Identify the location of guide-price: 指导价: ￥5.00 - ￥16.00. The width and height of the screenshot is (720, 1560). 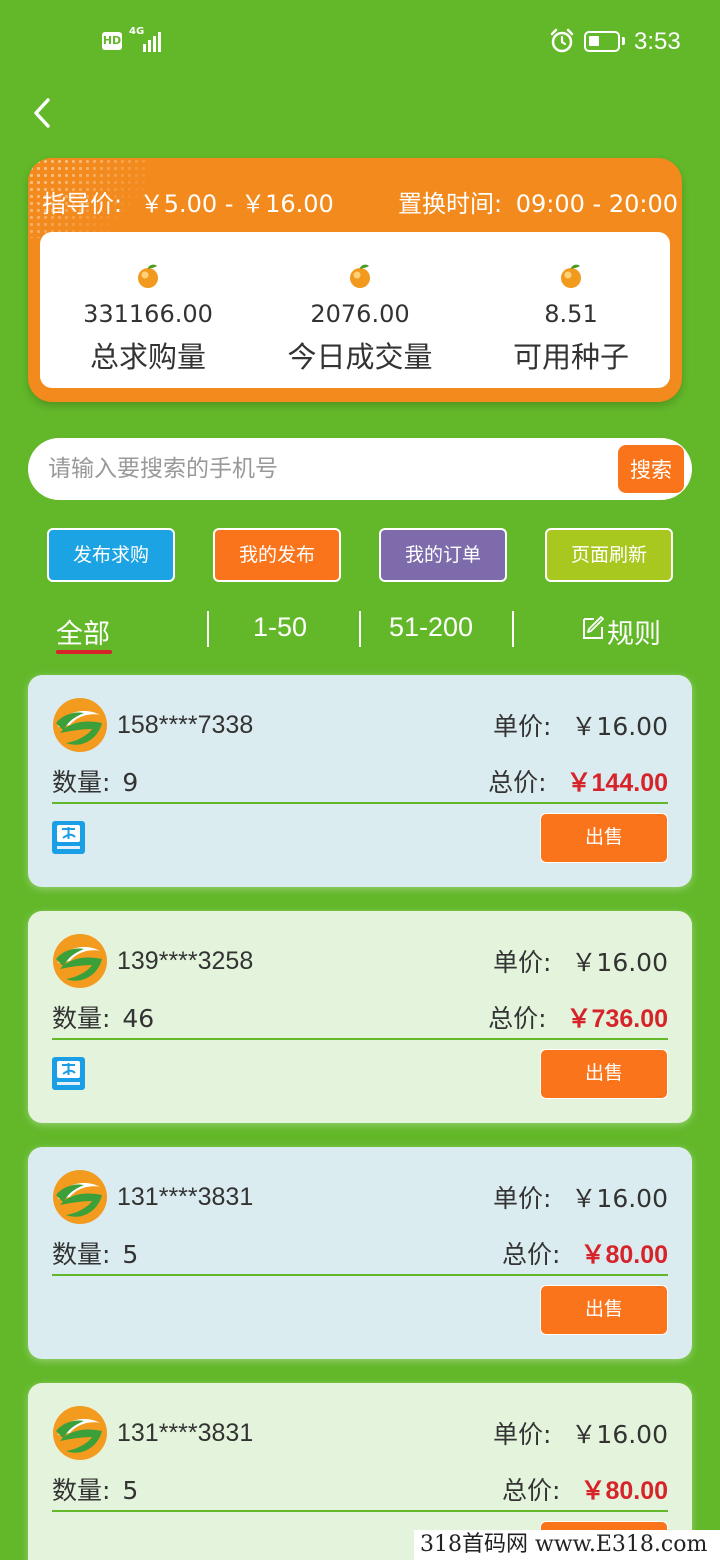
(188, 201).